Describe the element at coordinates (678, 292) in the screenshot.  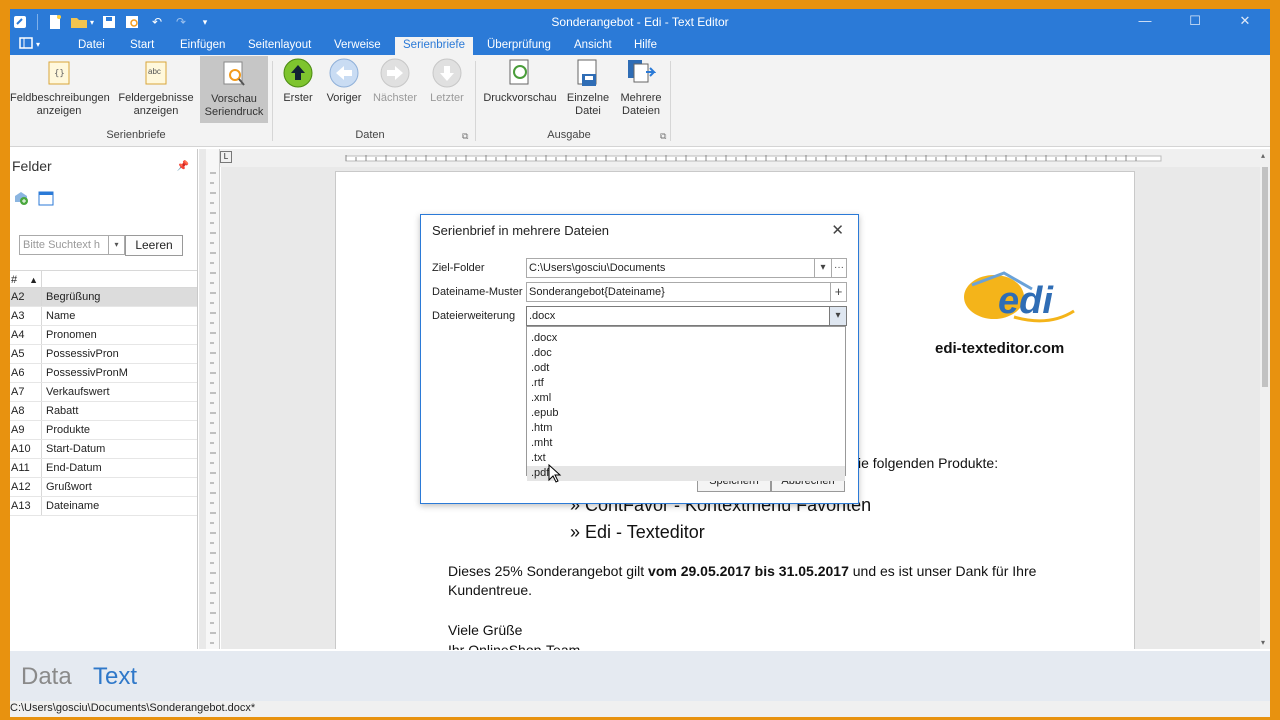
I see `filename-pattern-input: Sonderangebot{Dateiname}` at that location.